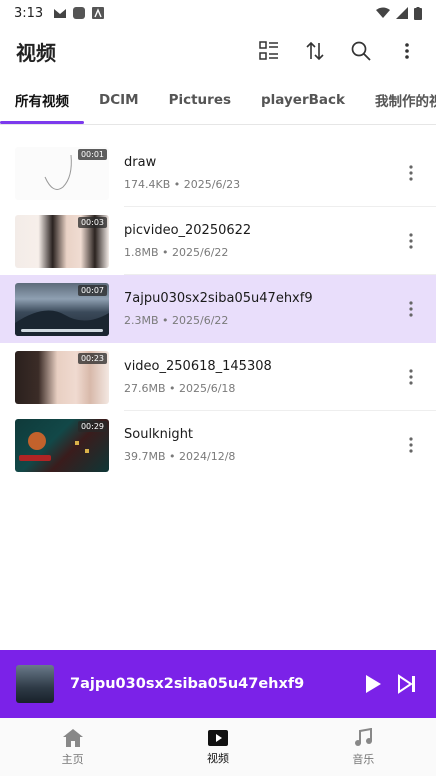 Image resolution: width=436 pixels, height=776 pixels. What do you see at coordinates (62, 445) in the screenshot?
I see `video-thumbnail: 00:29` at bounding box center [62, 445].